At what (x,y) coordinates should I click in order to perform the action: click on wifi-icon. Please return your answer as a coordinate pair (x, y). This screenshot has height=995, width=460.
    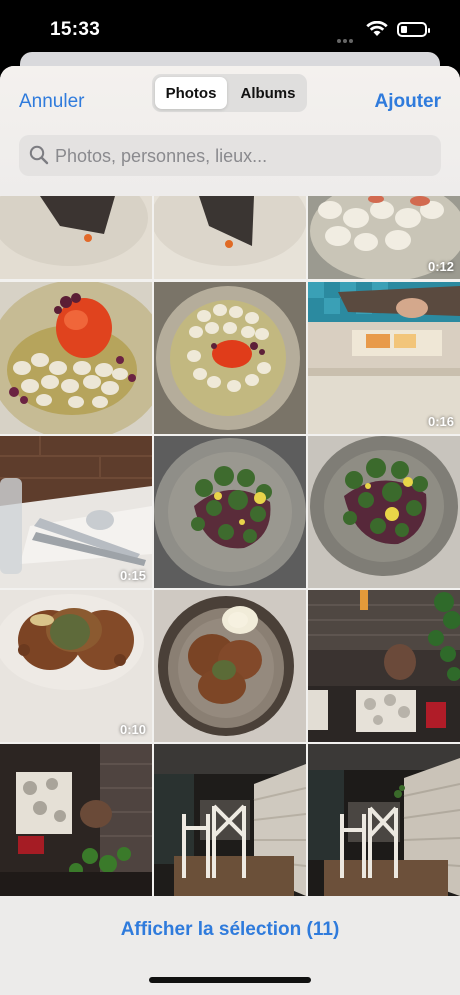
    Looking at the image, I should click on (377, 28).